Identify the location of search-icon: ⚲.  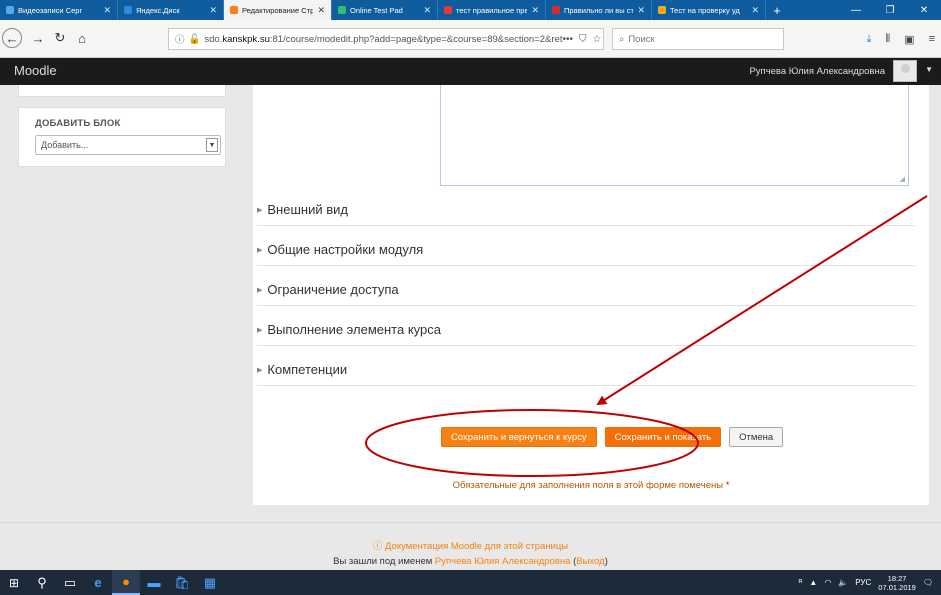
(42, 582).